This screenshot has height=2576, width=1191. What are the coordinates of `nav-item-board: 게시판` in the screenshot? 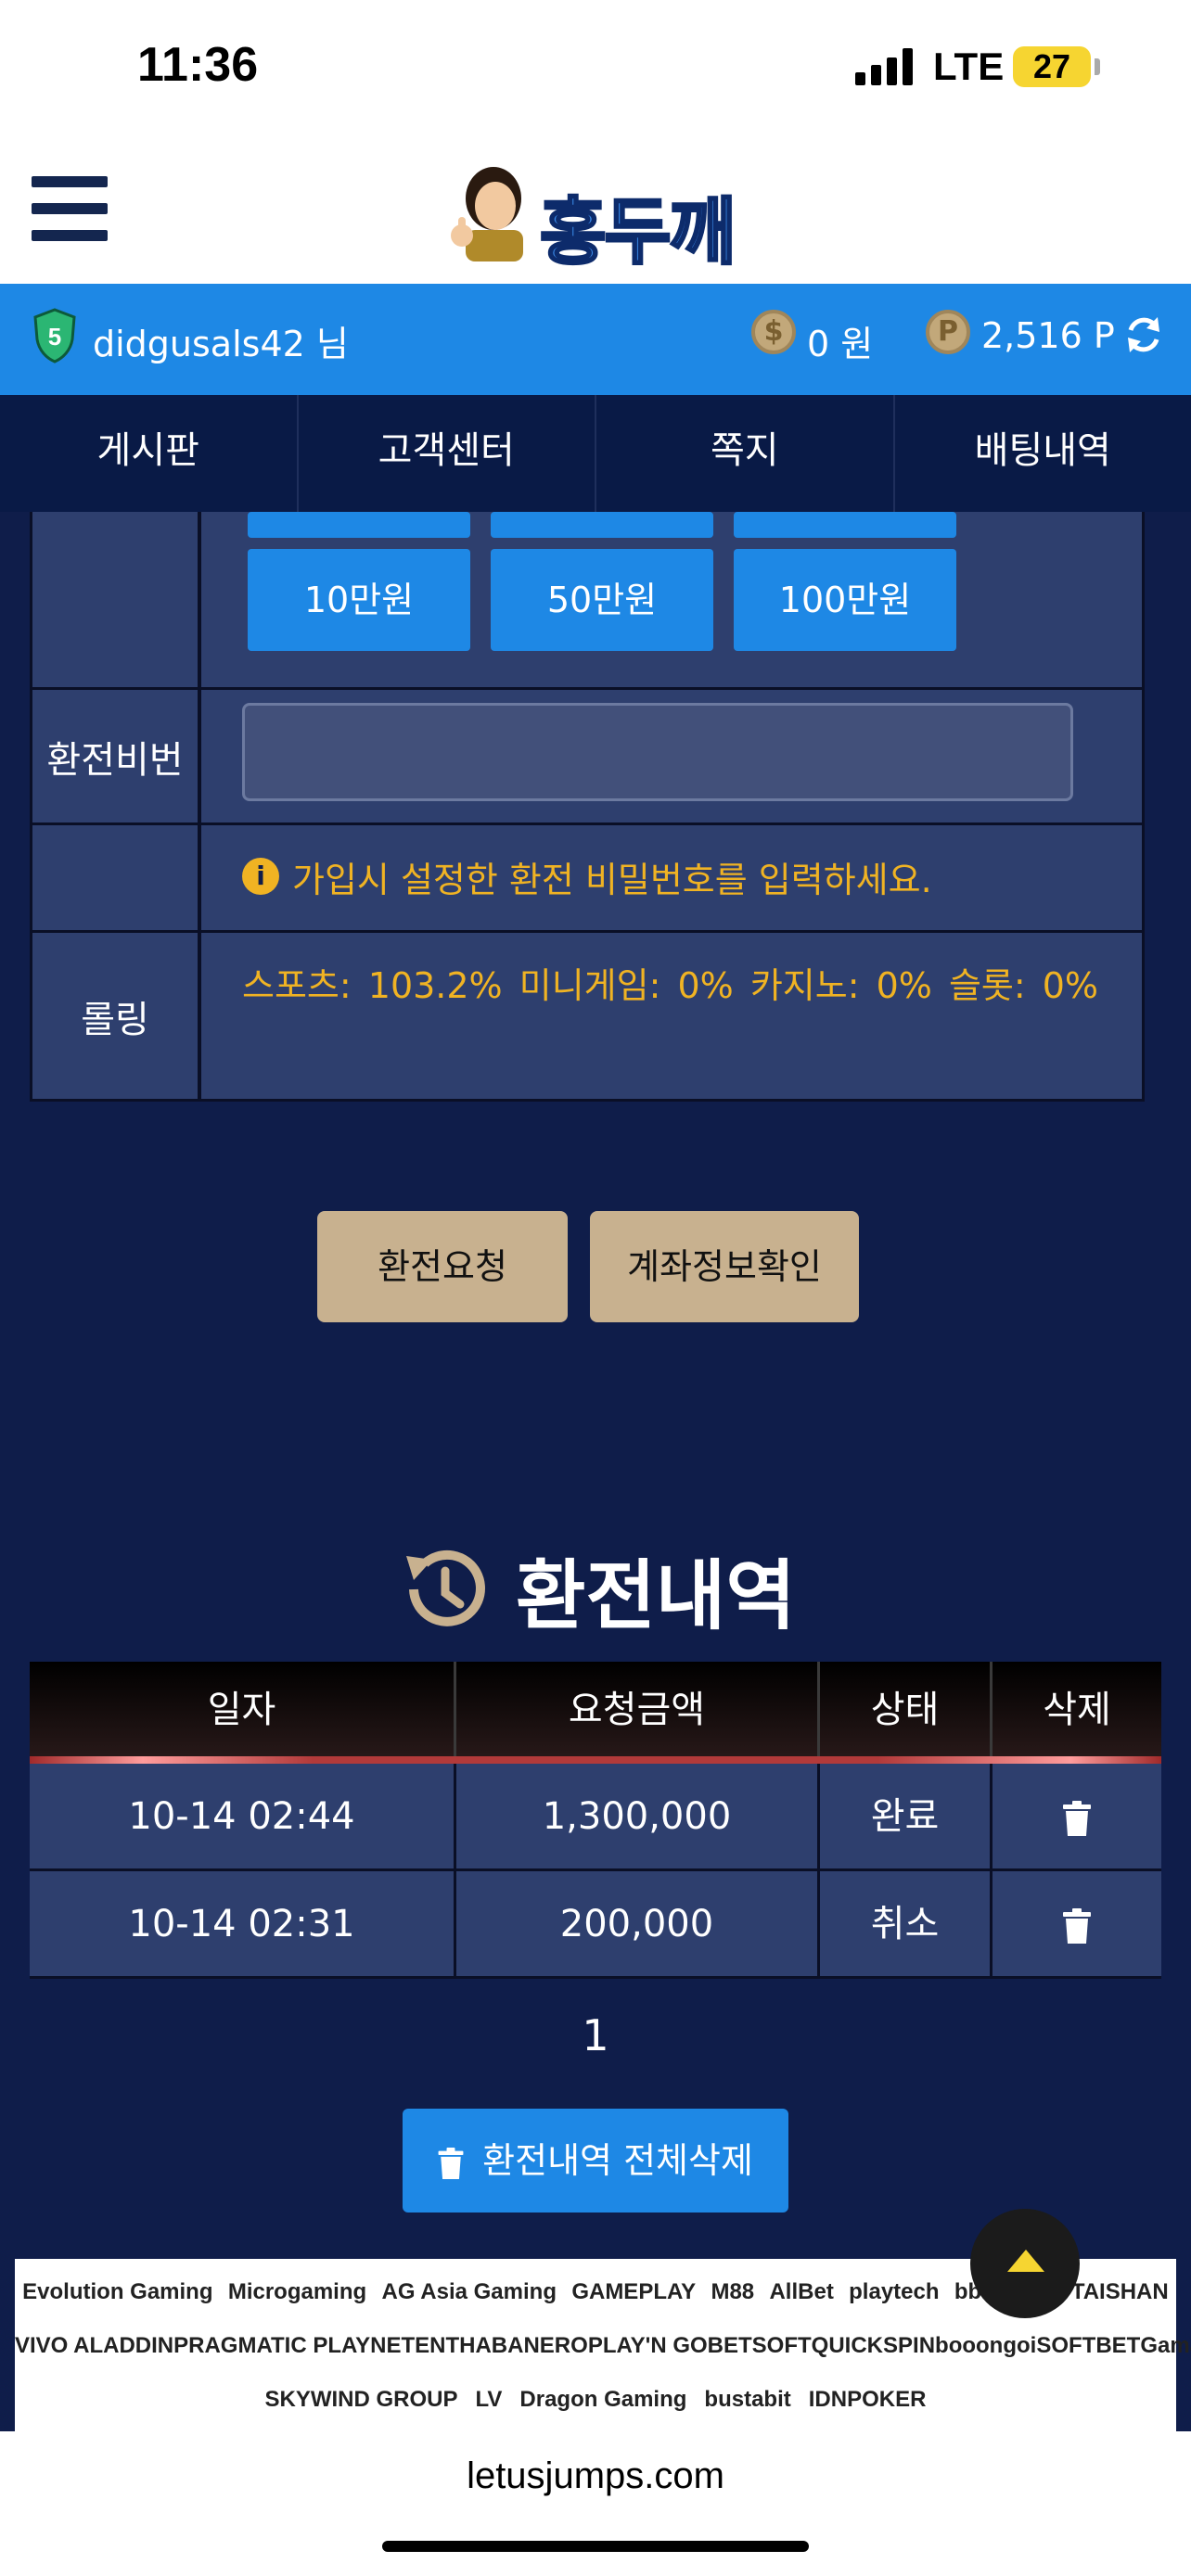 It's located at (149, 453).